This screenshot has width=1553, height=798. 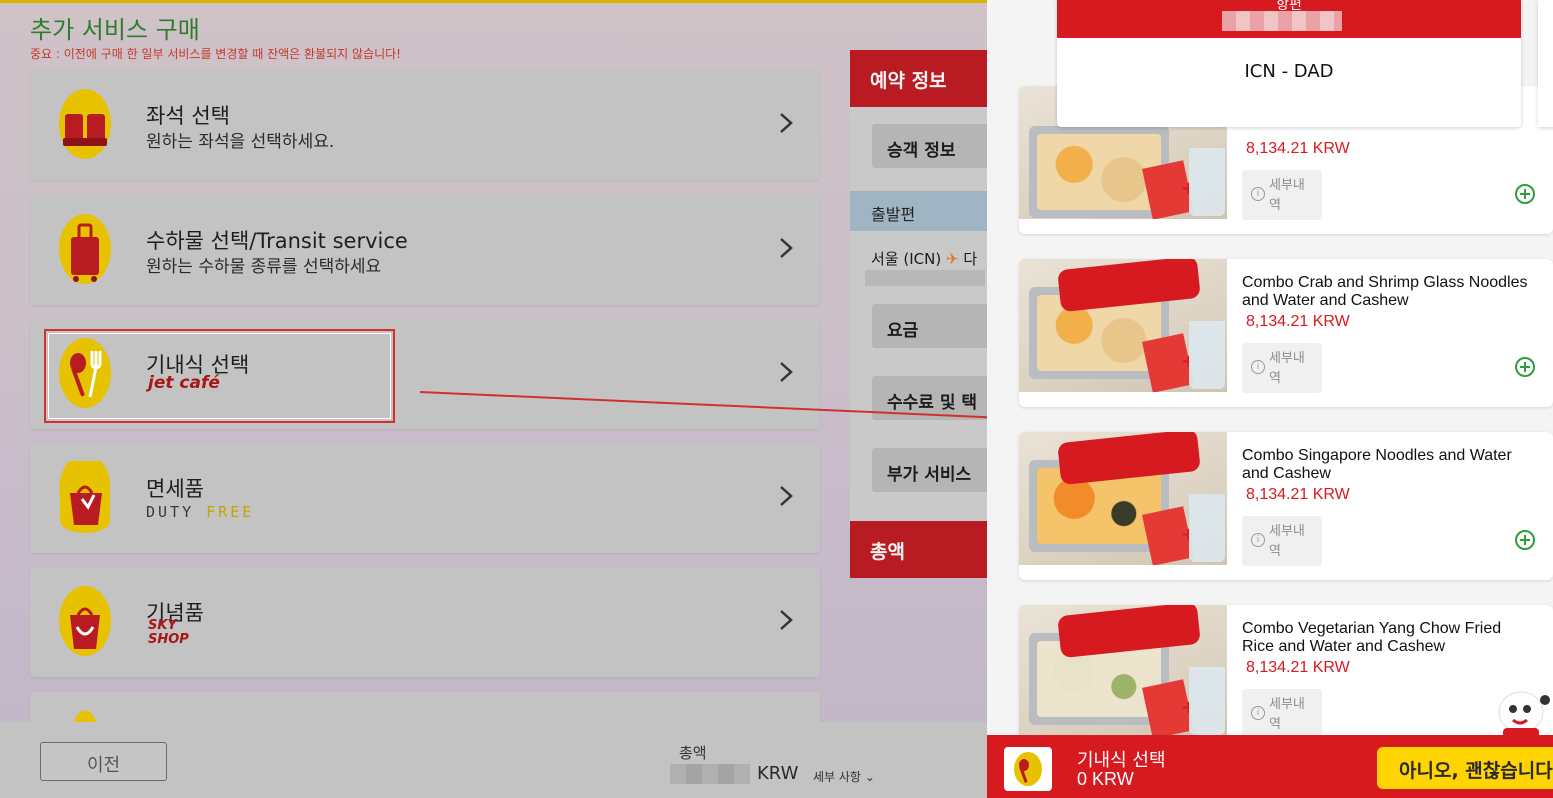 I want to click on plane-icon: ✈, so click(x=952, y=259).